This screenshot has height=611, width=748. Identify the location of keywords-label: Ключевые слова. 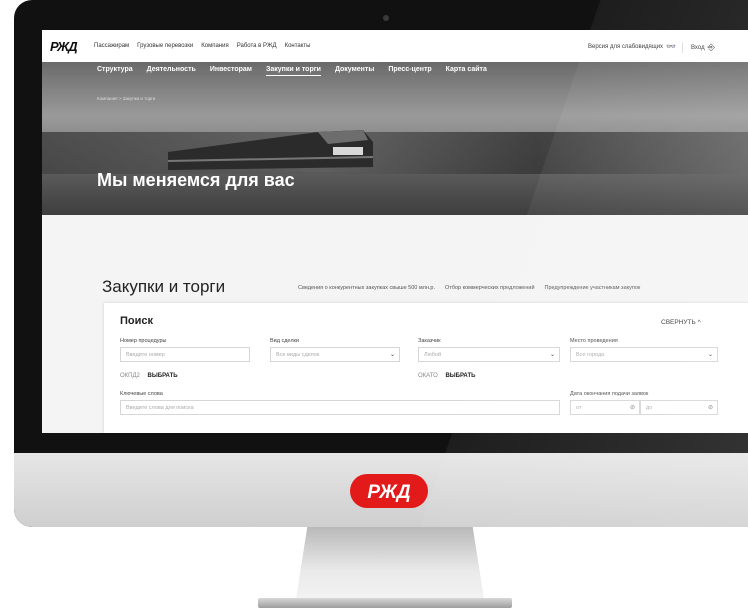
(141, 394).